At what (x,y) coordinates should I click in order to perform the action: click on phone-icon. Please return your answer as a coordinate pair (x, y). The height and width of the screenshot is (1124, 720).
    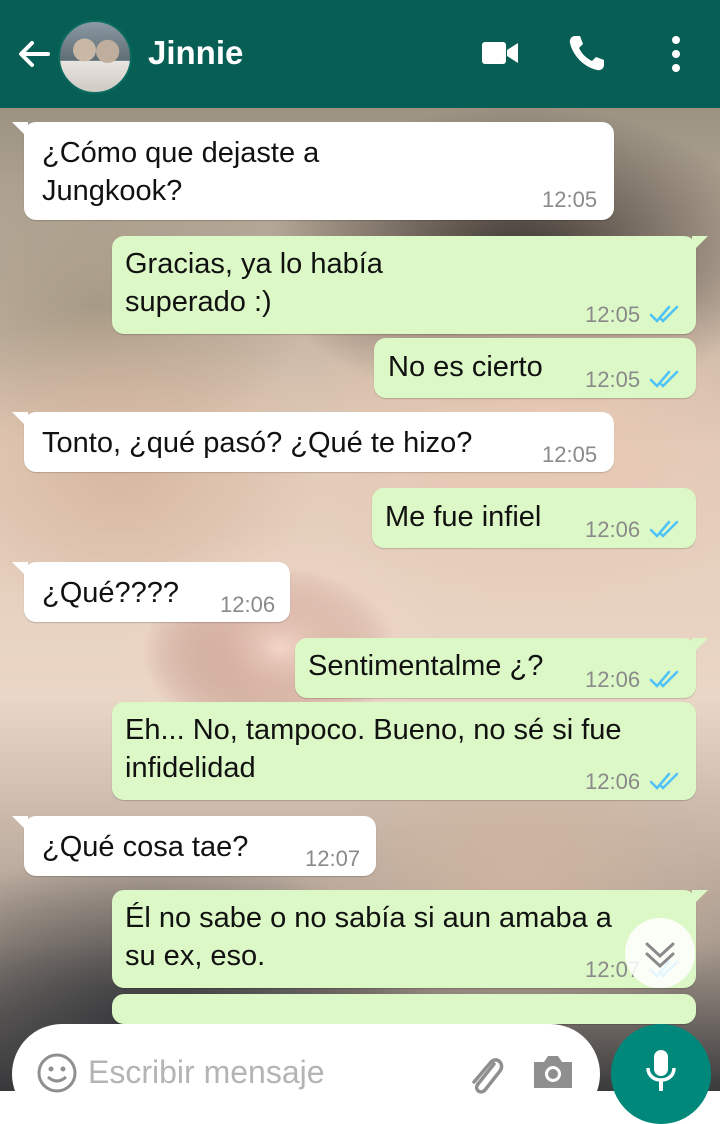
    Looking at the image, I should click on (587, 53).